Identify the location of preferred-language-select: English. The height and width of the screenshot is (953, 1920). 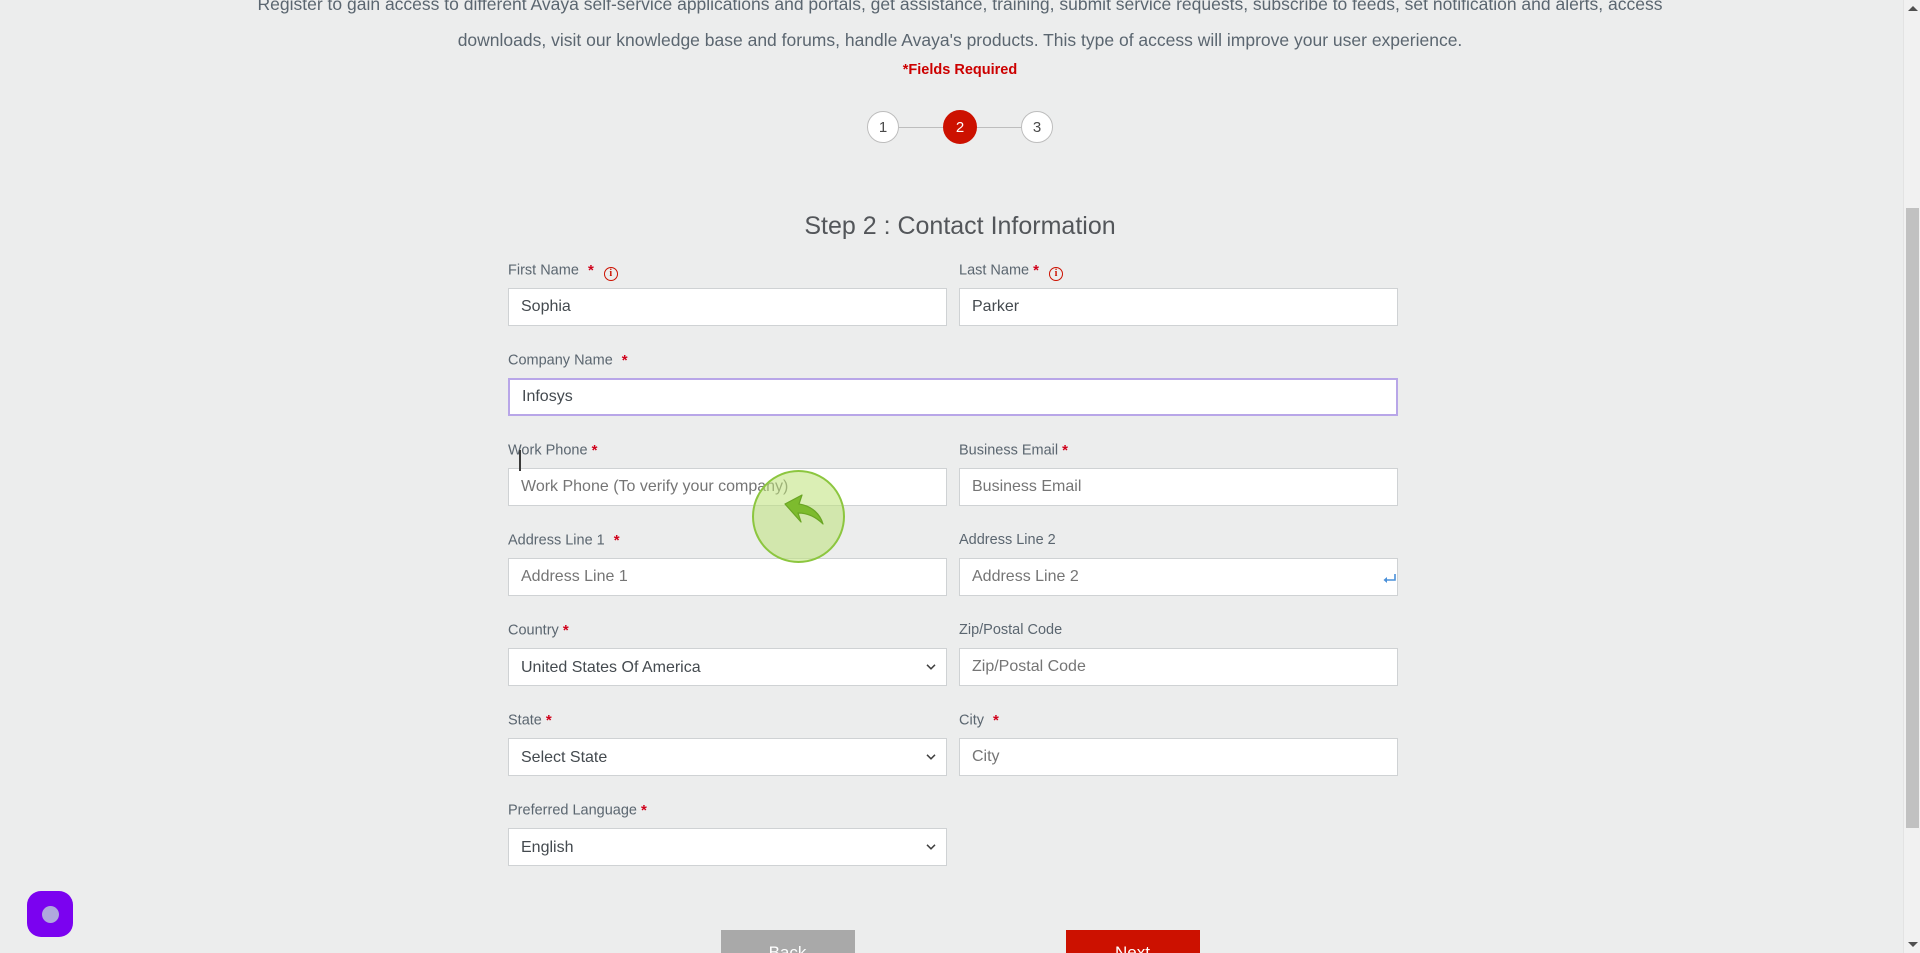
(727, 847).